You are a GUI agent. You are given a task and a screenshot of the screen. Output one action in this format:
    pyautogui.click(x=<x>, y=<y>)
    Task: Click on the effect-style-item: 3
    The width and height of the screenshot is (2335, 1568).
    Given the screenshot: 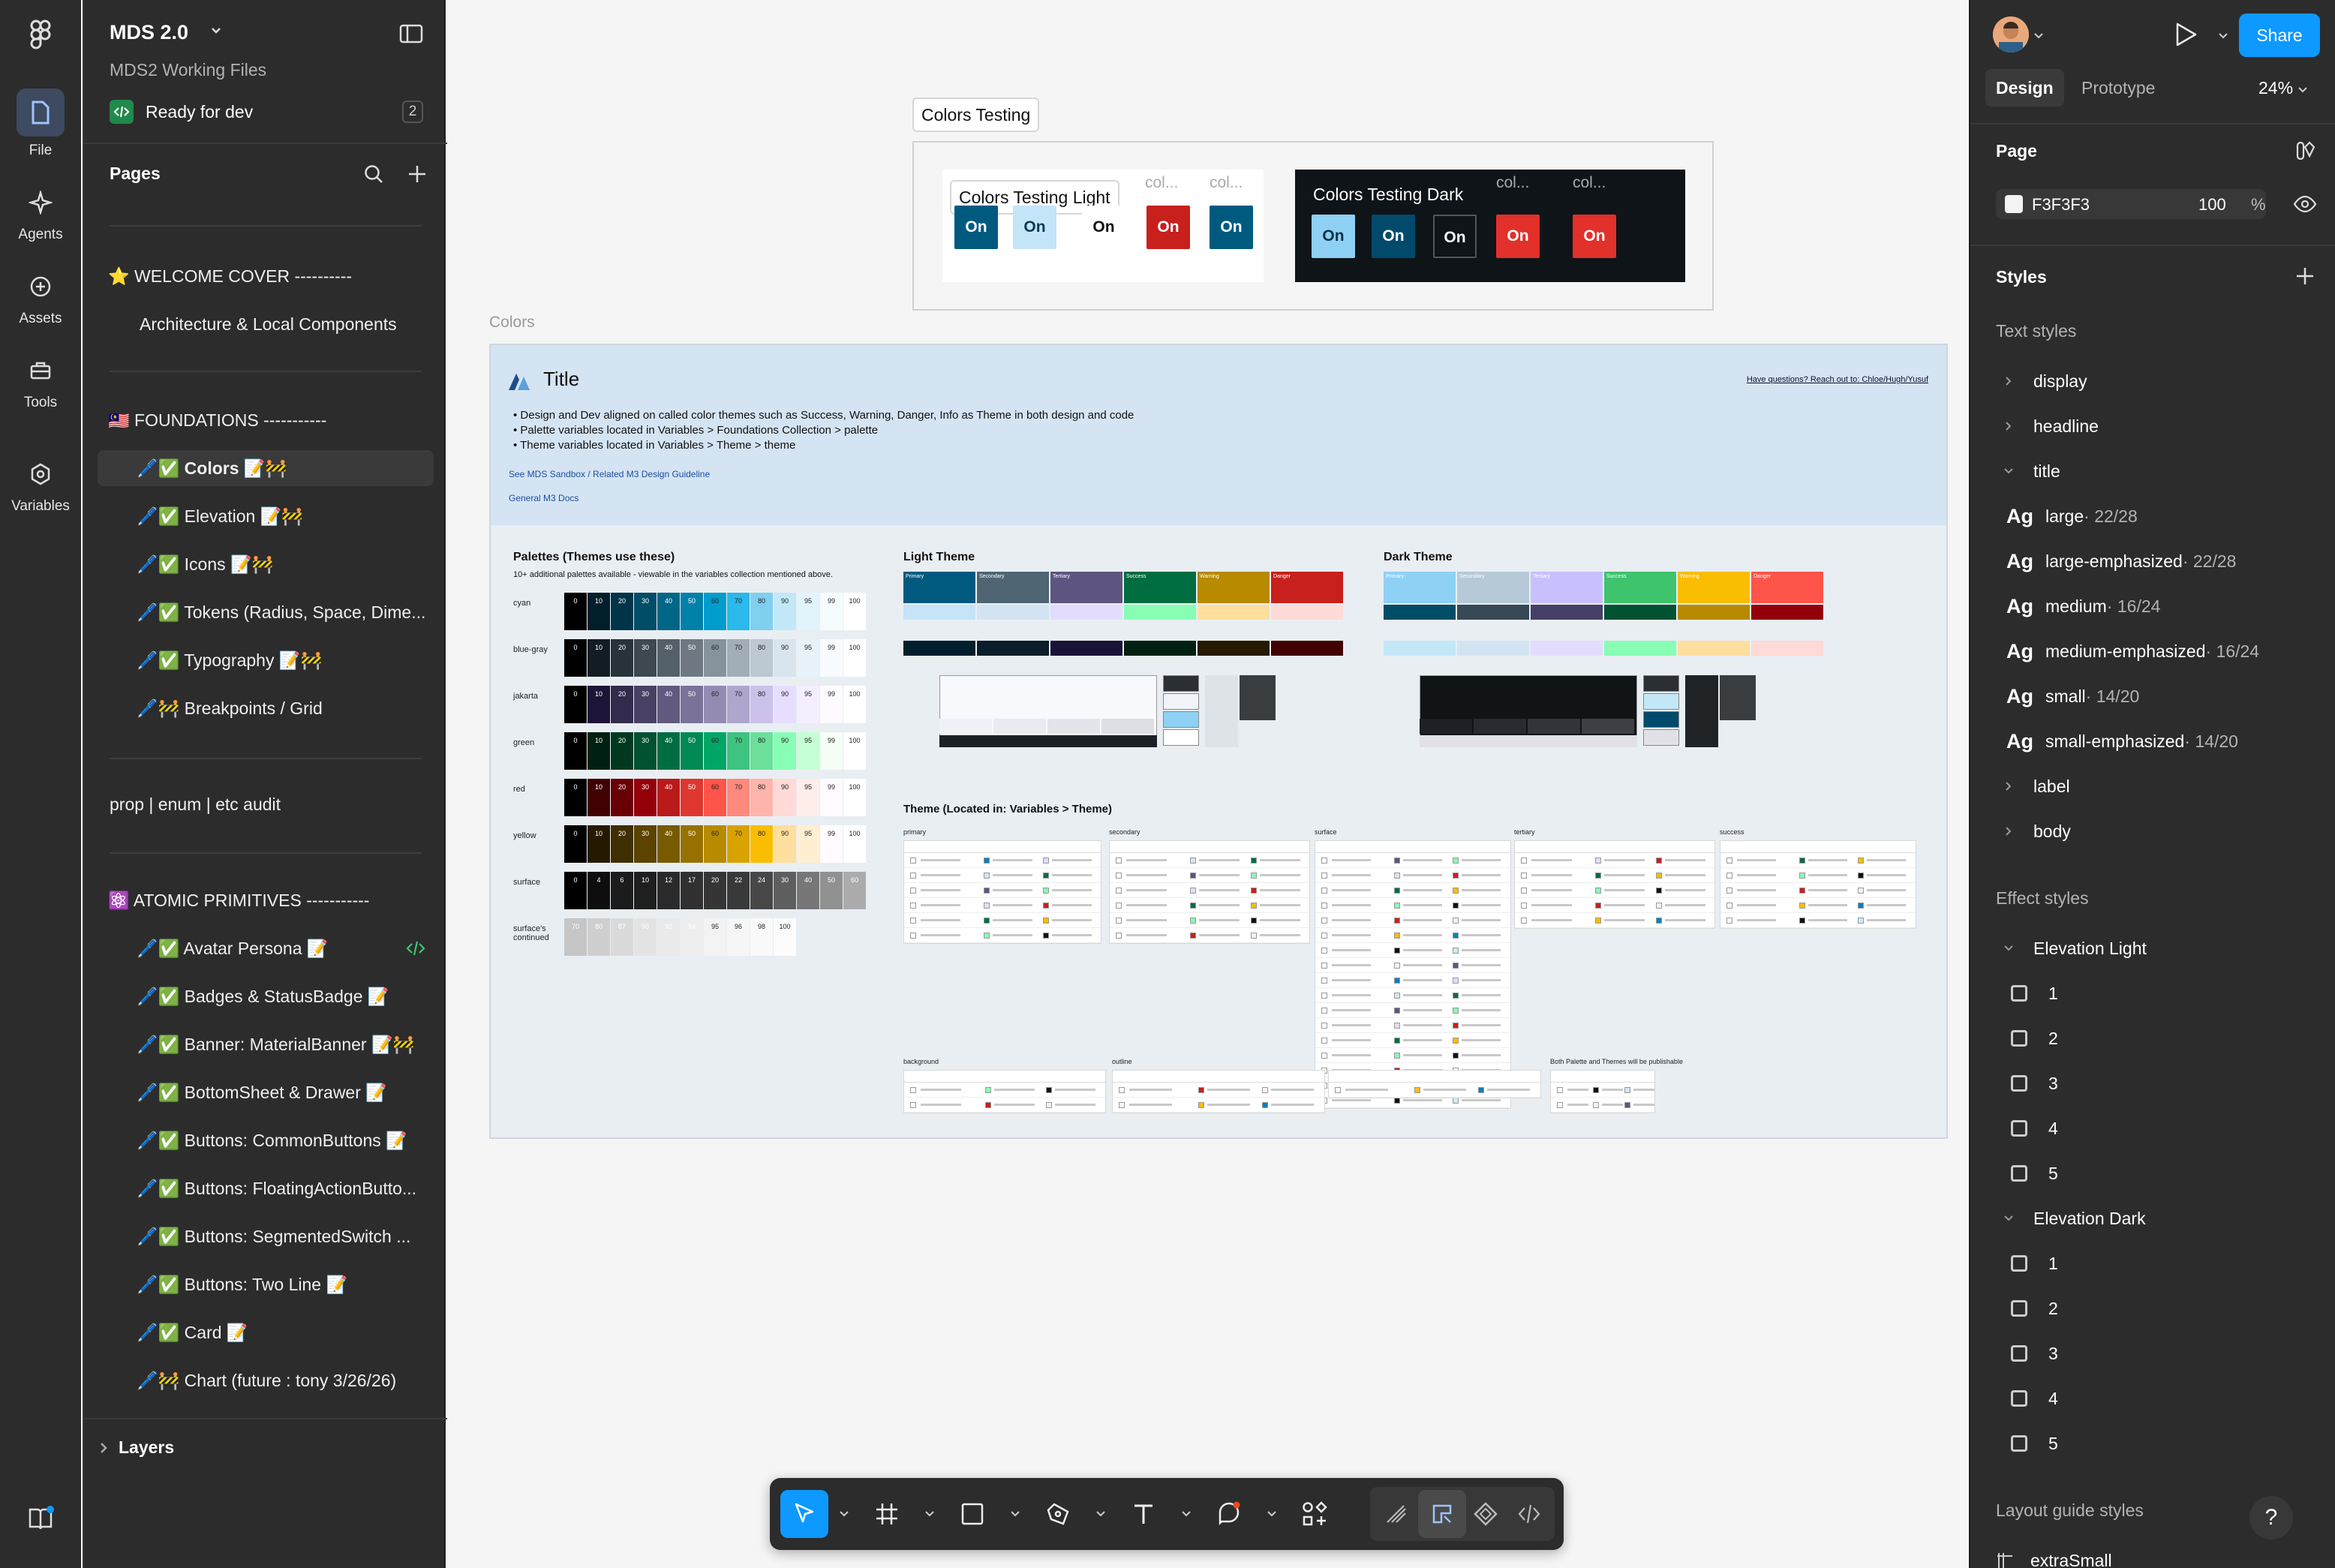 What is the action you would take?
    pyautogui.click(x=2161, y=1353)
    